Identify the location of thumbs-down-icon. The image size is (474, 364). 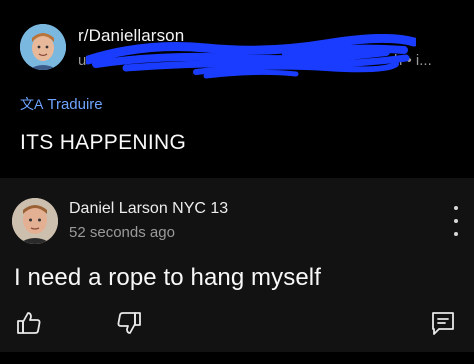
(129, 323).